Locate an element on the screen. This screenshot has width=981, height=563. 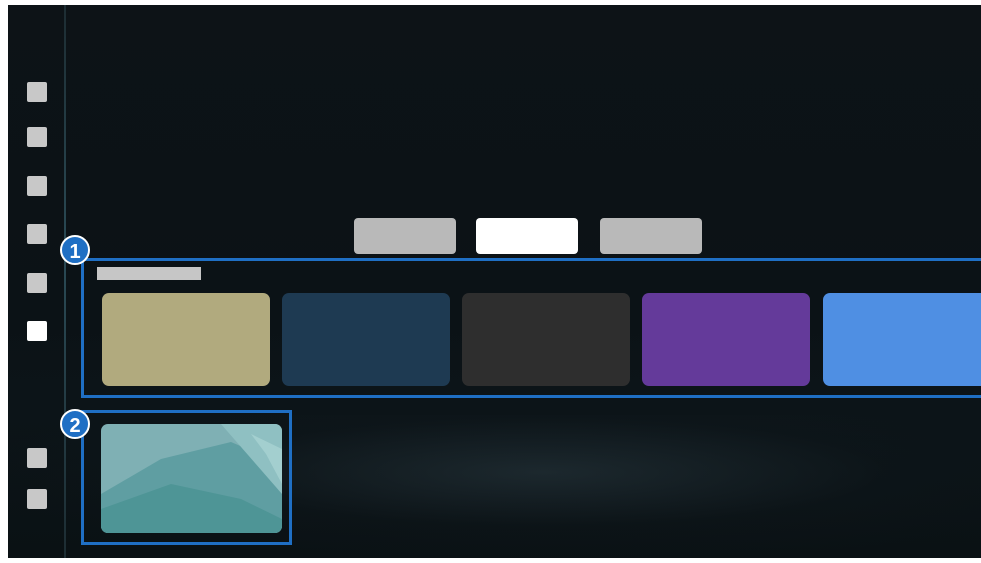
landscape-image-icon is located at coordinates (191, 478).